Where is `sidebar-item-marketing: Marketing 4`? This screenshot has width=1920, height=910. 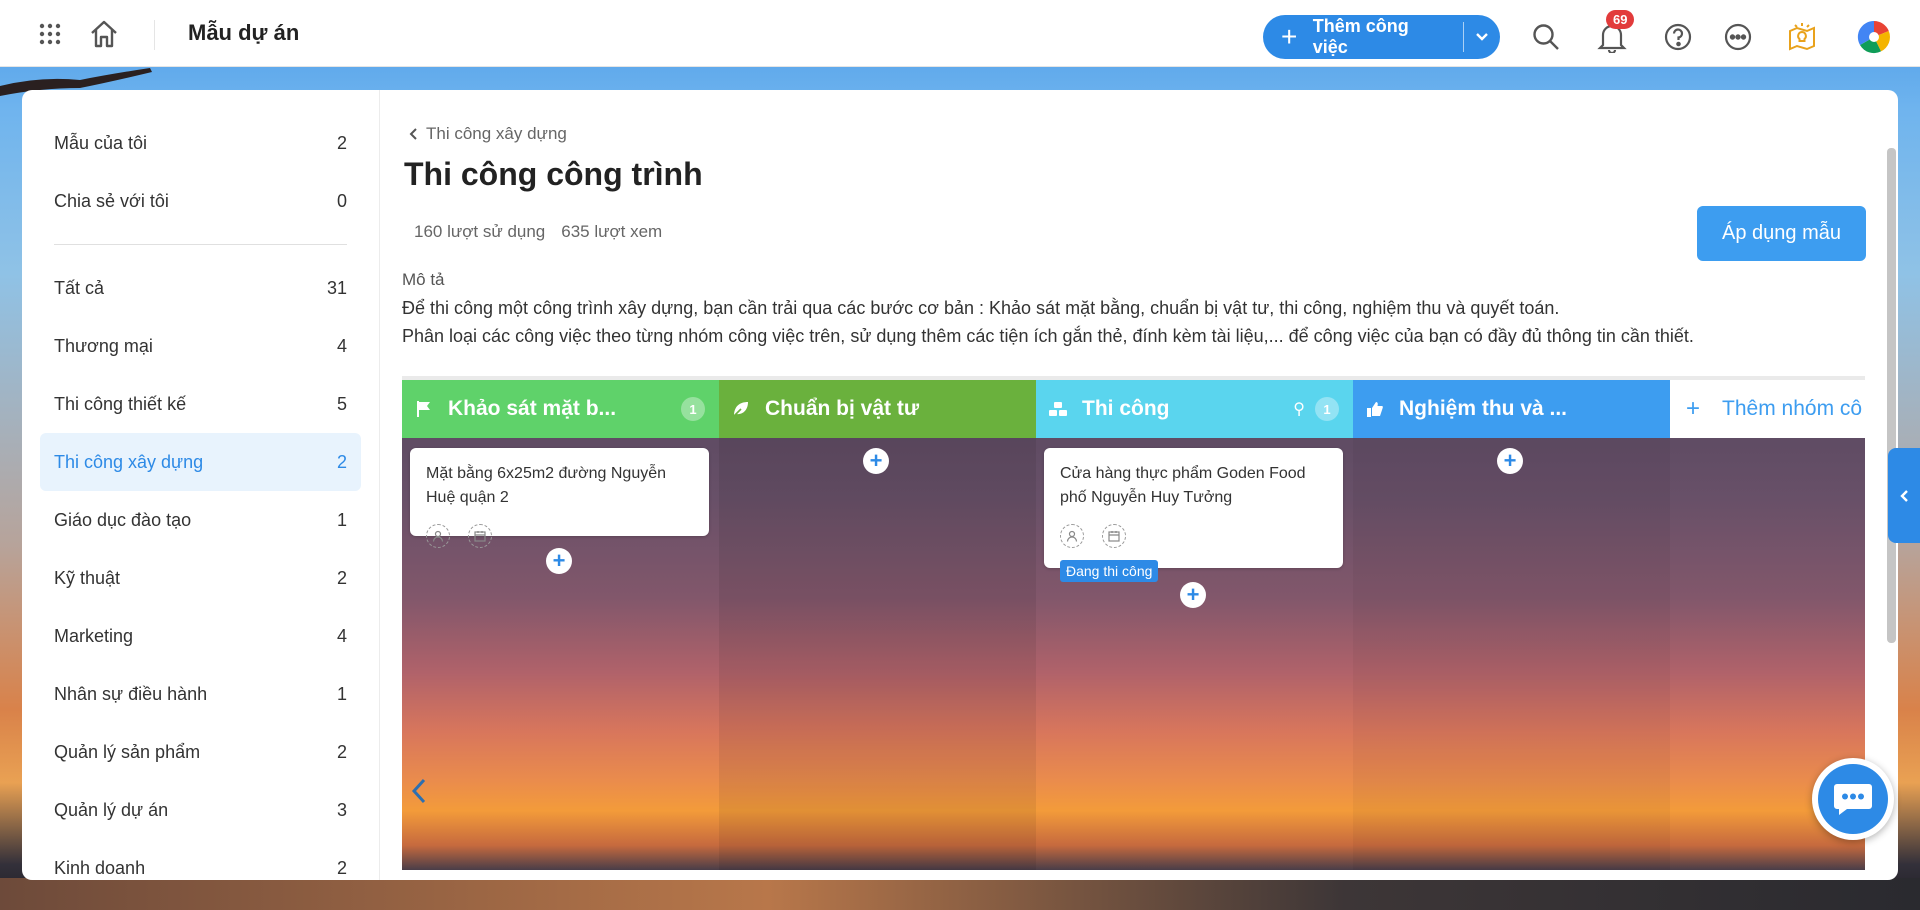
sidebar-item-marketing: Marketing 4 is located at coordinates (200, 636).